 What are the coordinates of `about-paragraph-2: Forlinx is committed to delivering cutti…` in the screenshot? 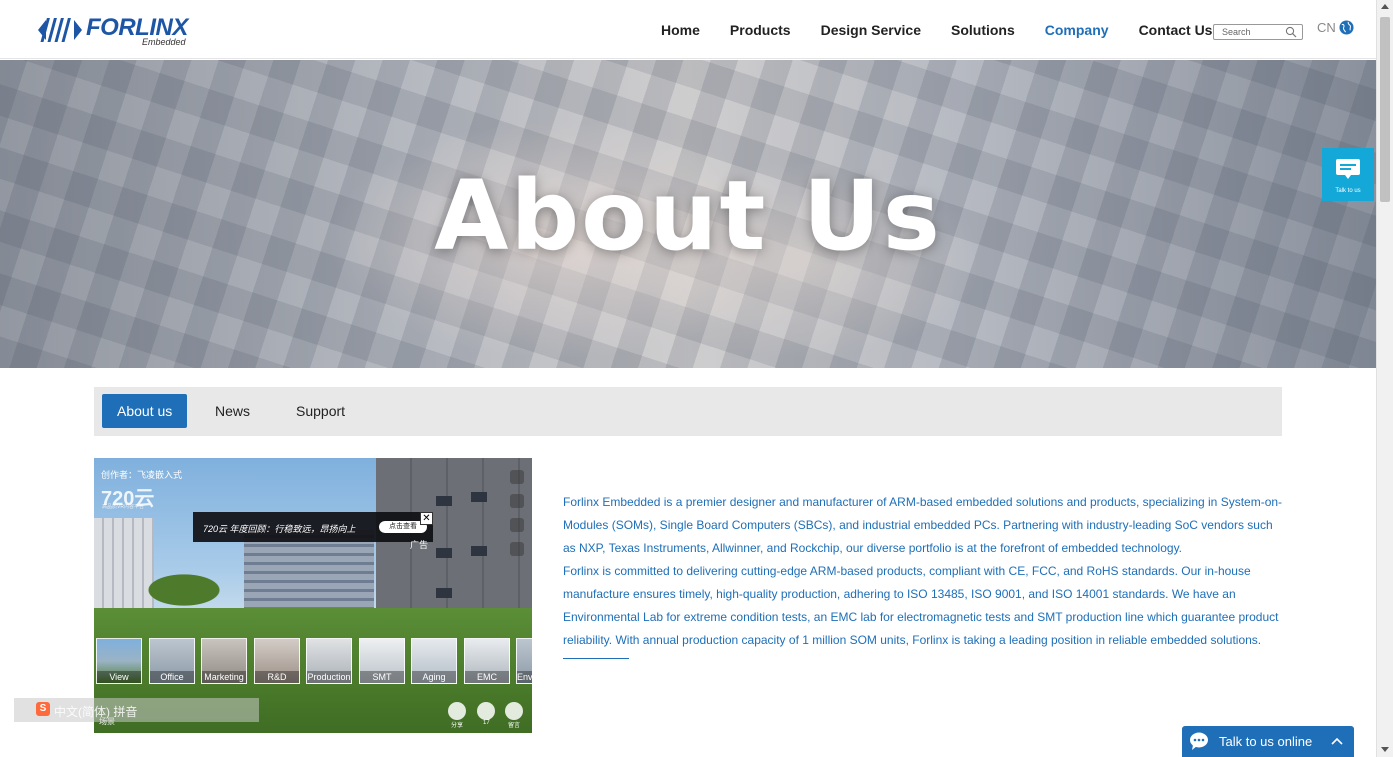 It's located at (921, 605).